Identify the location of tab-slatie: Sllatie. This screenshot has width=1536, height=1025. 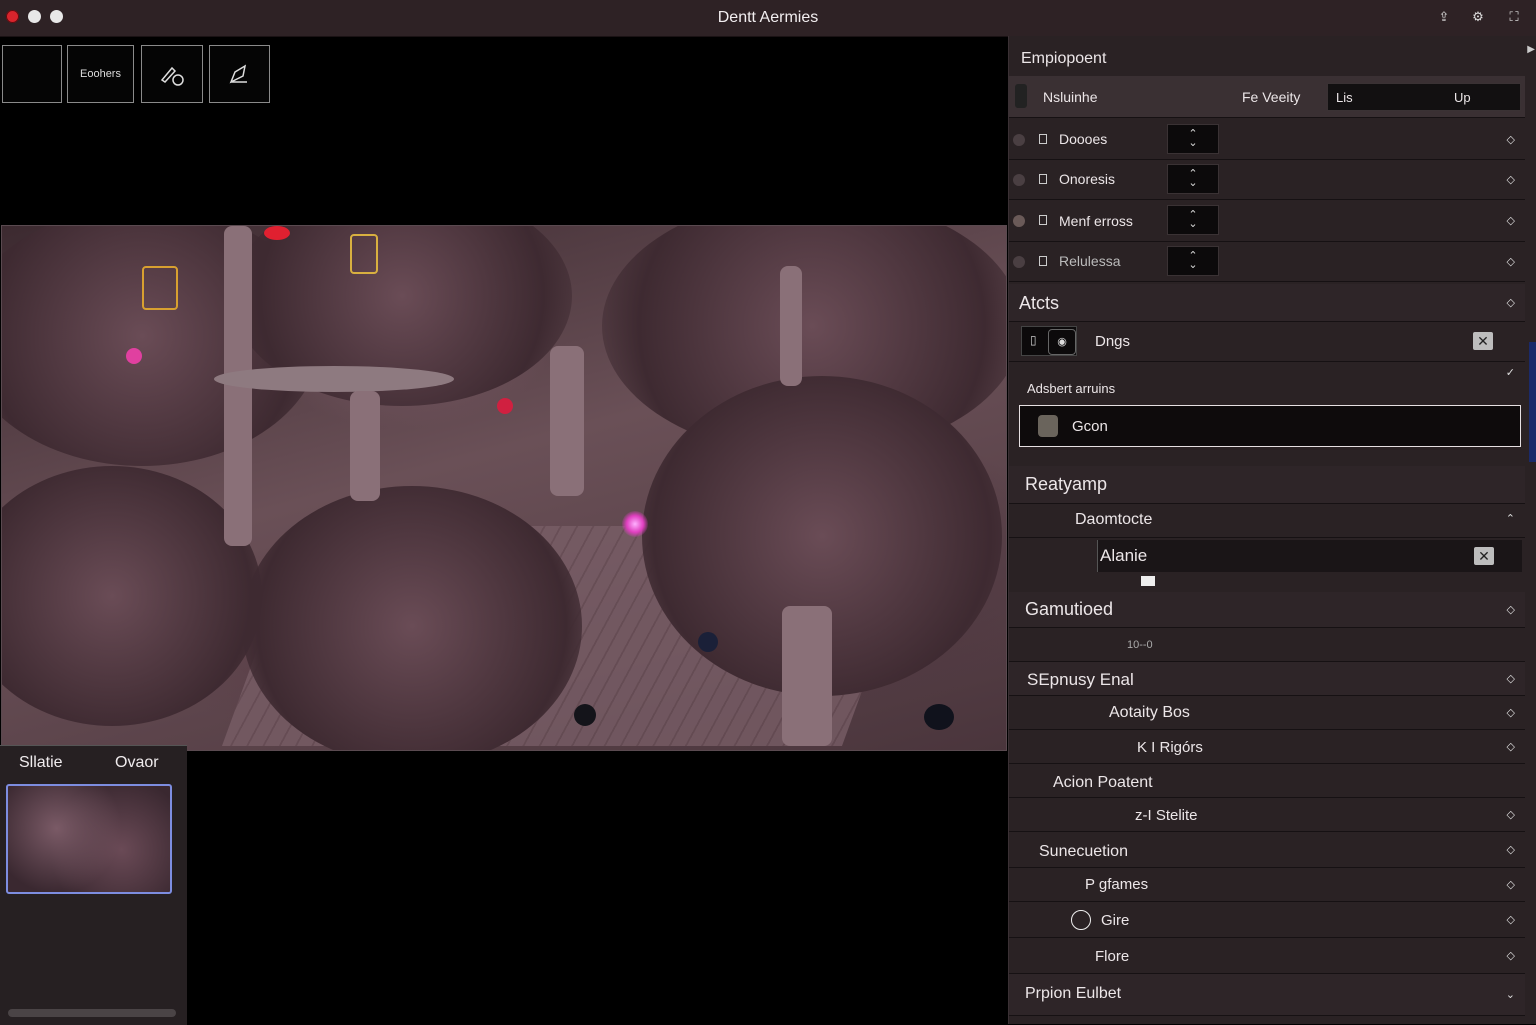
(41, 763).